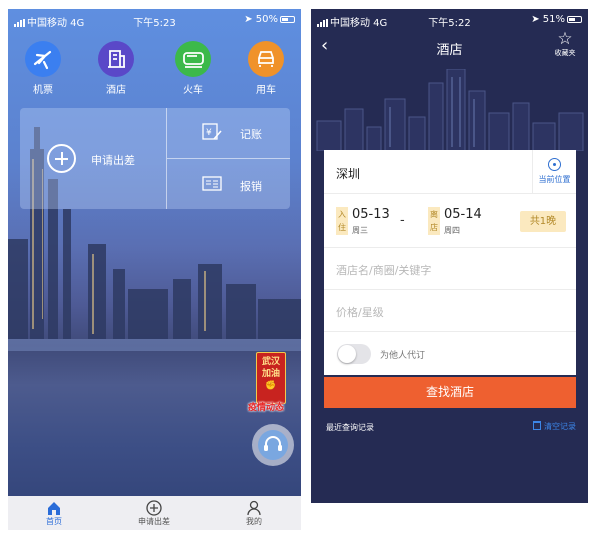 The width and height of the screenshot is (604, 535). What do you see at coordinates (434, 221) in the screenshot?
I see `checkout-badge: 离店` at bounding box center [434, 221].